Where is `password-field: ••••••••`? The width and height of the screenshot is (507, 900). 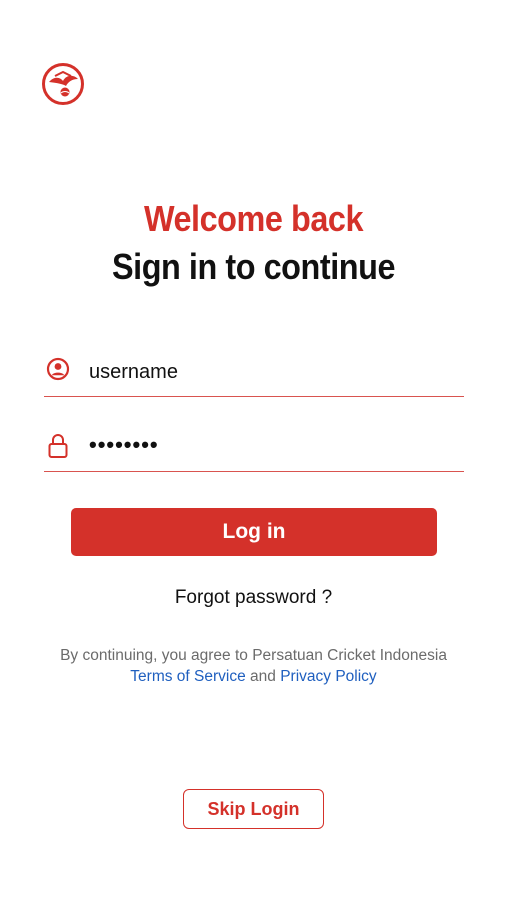 password-field: •••••••• is located at coordinates (254, 452).